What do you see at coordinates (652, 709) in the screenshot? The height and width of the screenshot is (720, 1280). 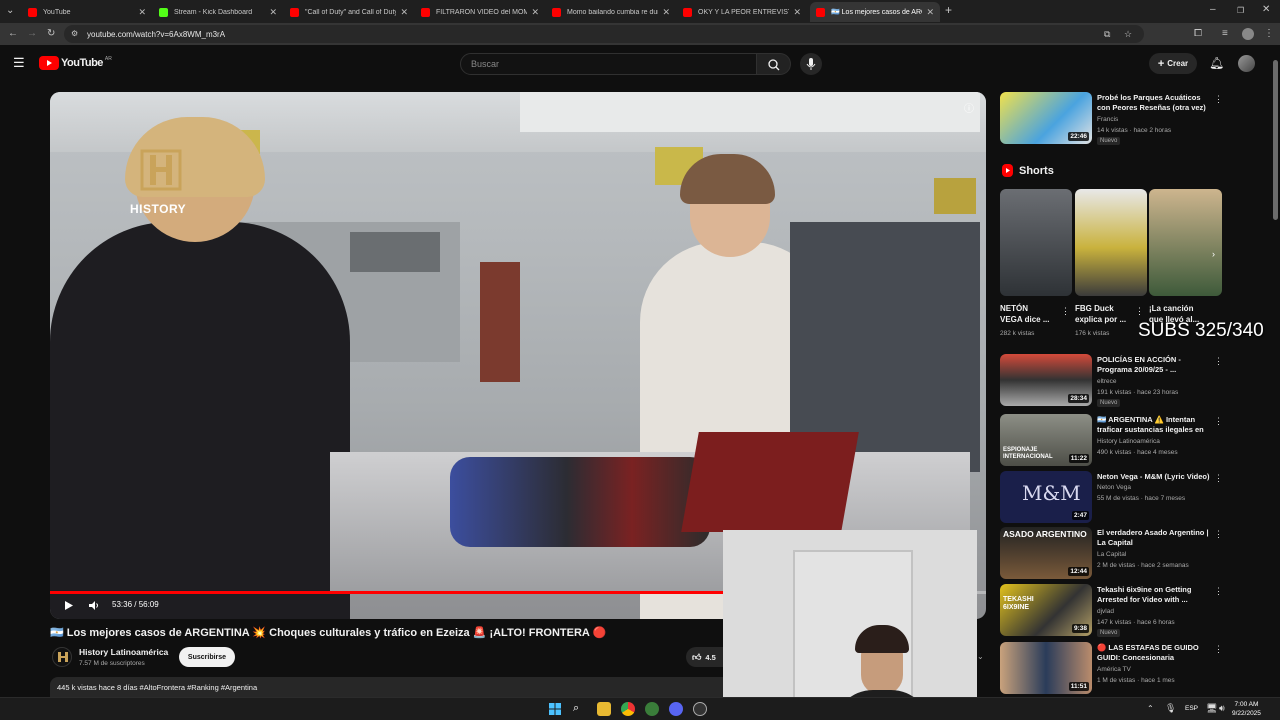 I see `app-icon` at bounding box center [652, 709].